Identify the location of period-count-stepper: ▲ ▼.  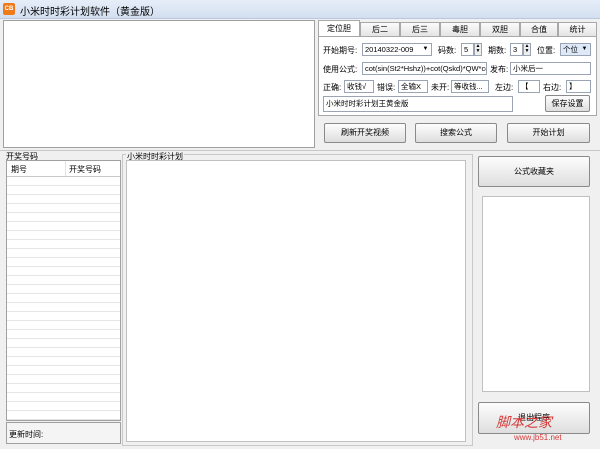
(527, 49).